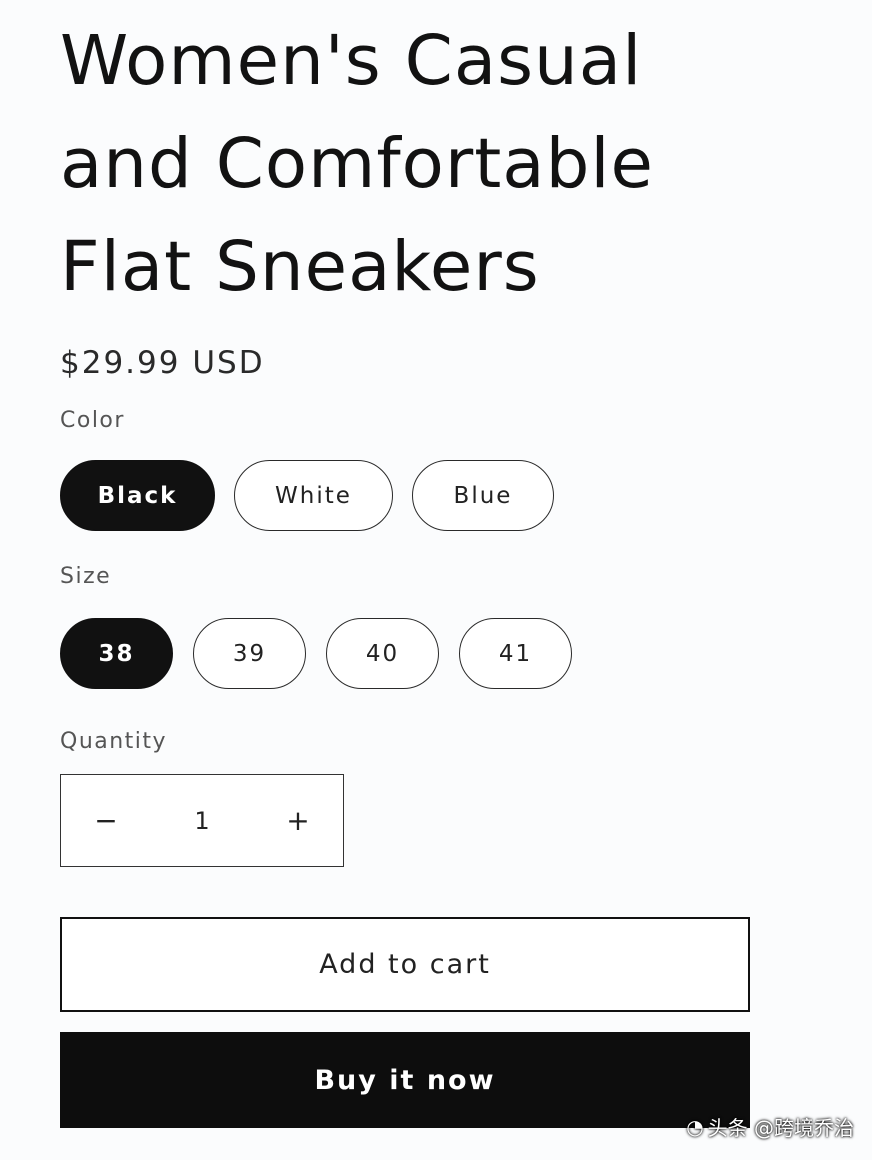 The width and height of the screenshot is (872, 1160). Describe the element at coordinates (316, 653) in the screenshot. I see `size-options: 38 39 40 41` at that location.